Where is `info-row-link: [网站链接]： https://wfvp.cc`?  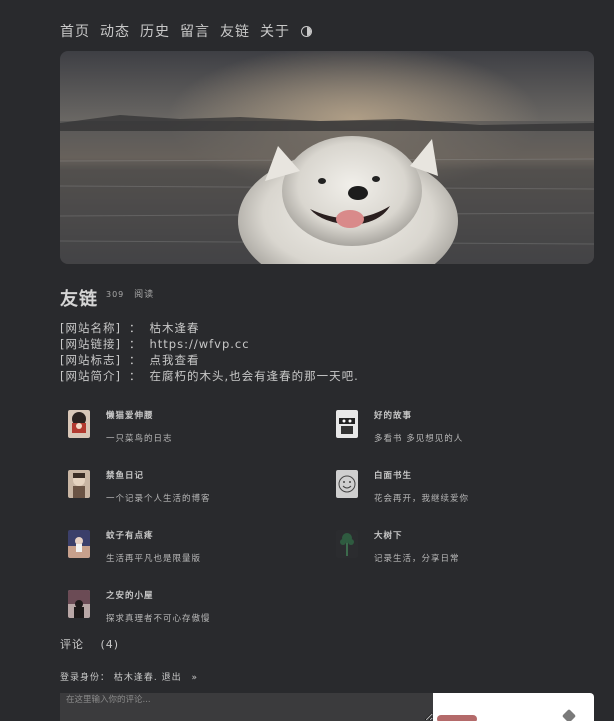
info-row-link: [网站链接]： https://wfvp.cc is located at coordinates (155, 344).